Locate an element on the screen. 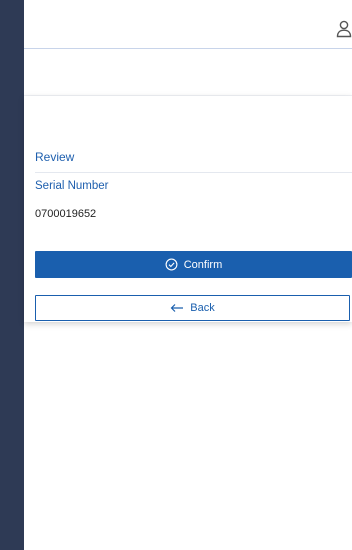  confirm-button: Confirm is located at coordinates (193, 264).